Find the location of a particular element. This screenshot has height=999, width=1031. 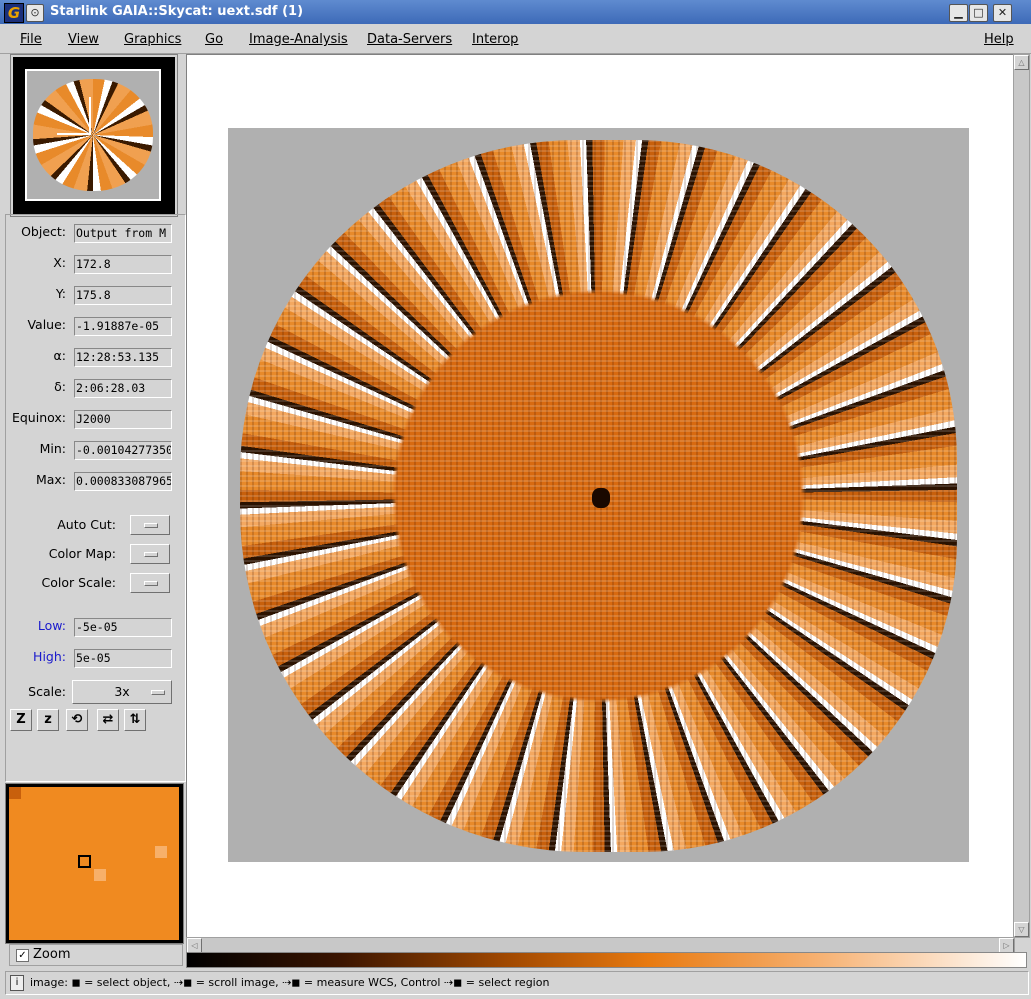

max-label: Max: is located at coordinates (50, 479).